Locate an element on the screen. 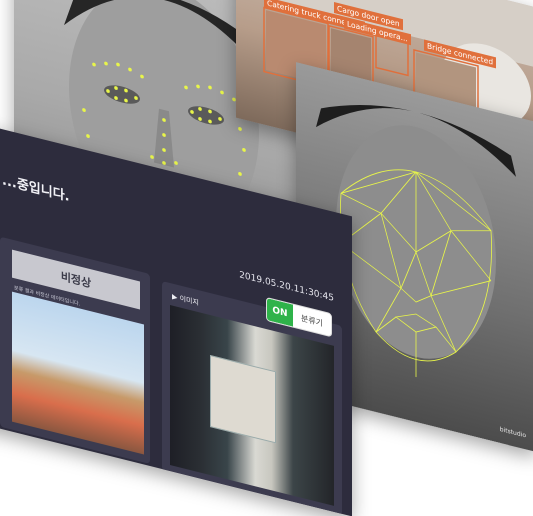 The width and height of the screenshot is (533, 516). toggle-label: 분류기 is located at coordinates (312, 320).